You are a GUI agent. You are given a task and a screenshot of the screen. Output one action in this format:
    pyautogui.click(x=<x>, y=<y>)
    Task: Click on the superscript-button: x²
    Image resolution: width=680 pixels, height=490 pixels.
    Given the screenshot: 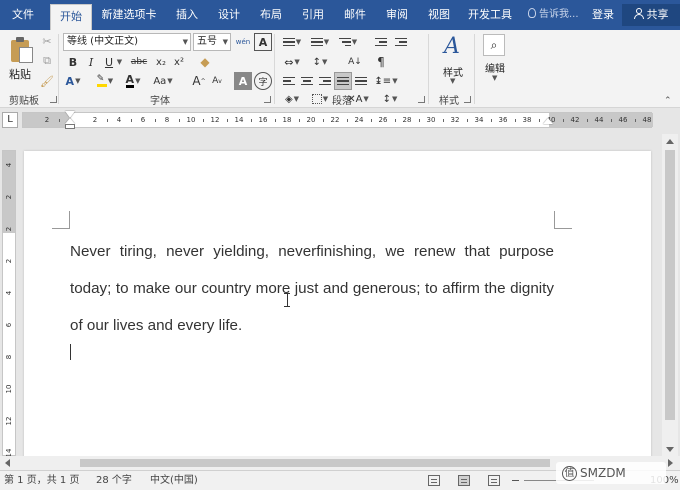 What is the action you would take?
    pyautogui.click(x=179, y=62)
    